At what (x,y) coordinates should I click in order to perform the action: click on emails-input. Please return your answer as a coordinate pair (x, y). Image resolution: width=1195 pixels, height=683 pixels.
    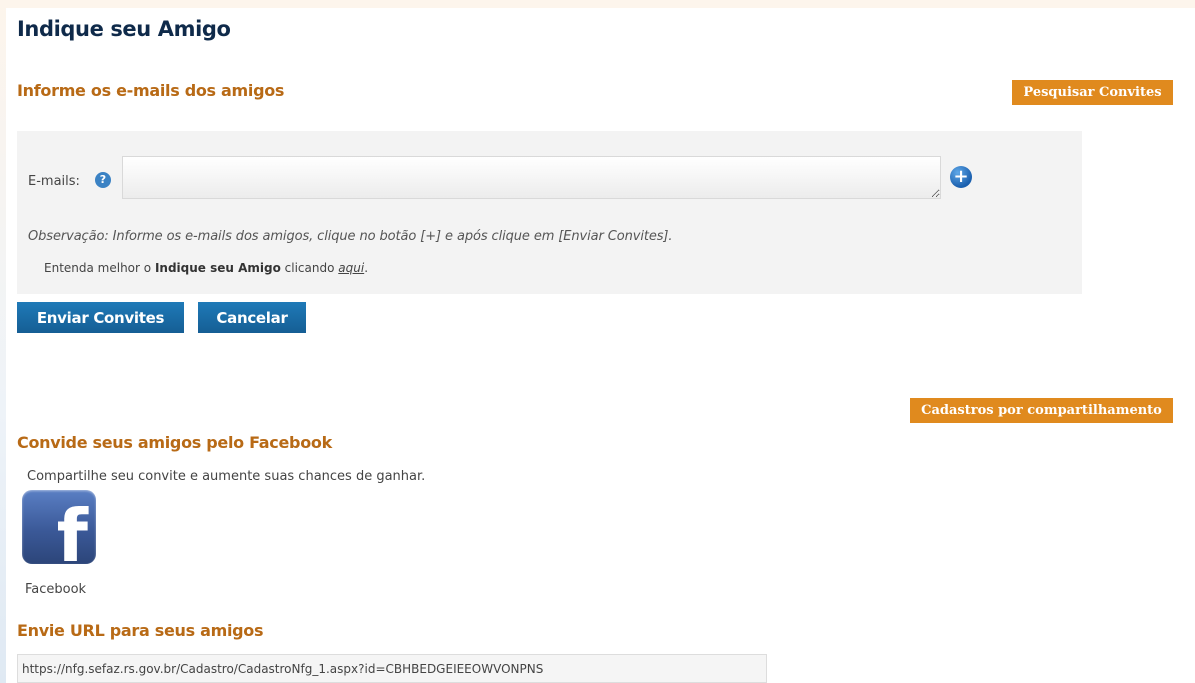
    Looking at the image, I should click on (531, 177).